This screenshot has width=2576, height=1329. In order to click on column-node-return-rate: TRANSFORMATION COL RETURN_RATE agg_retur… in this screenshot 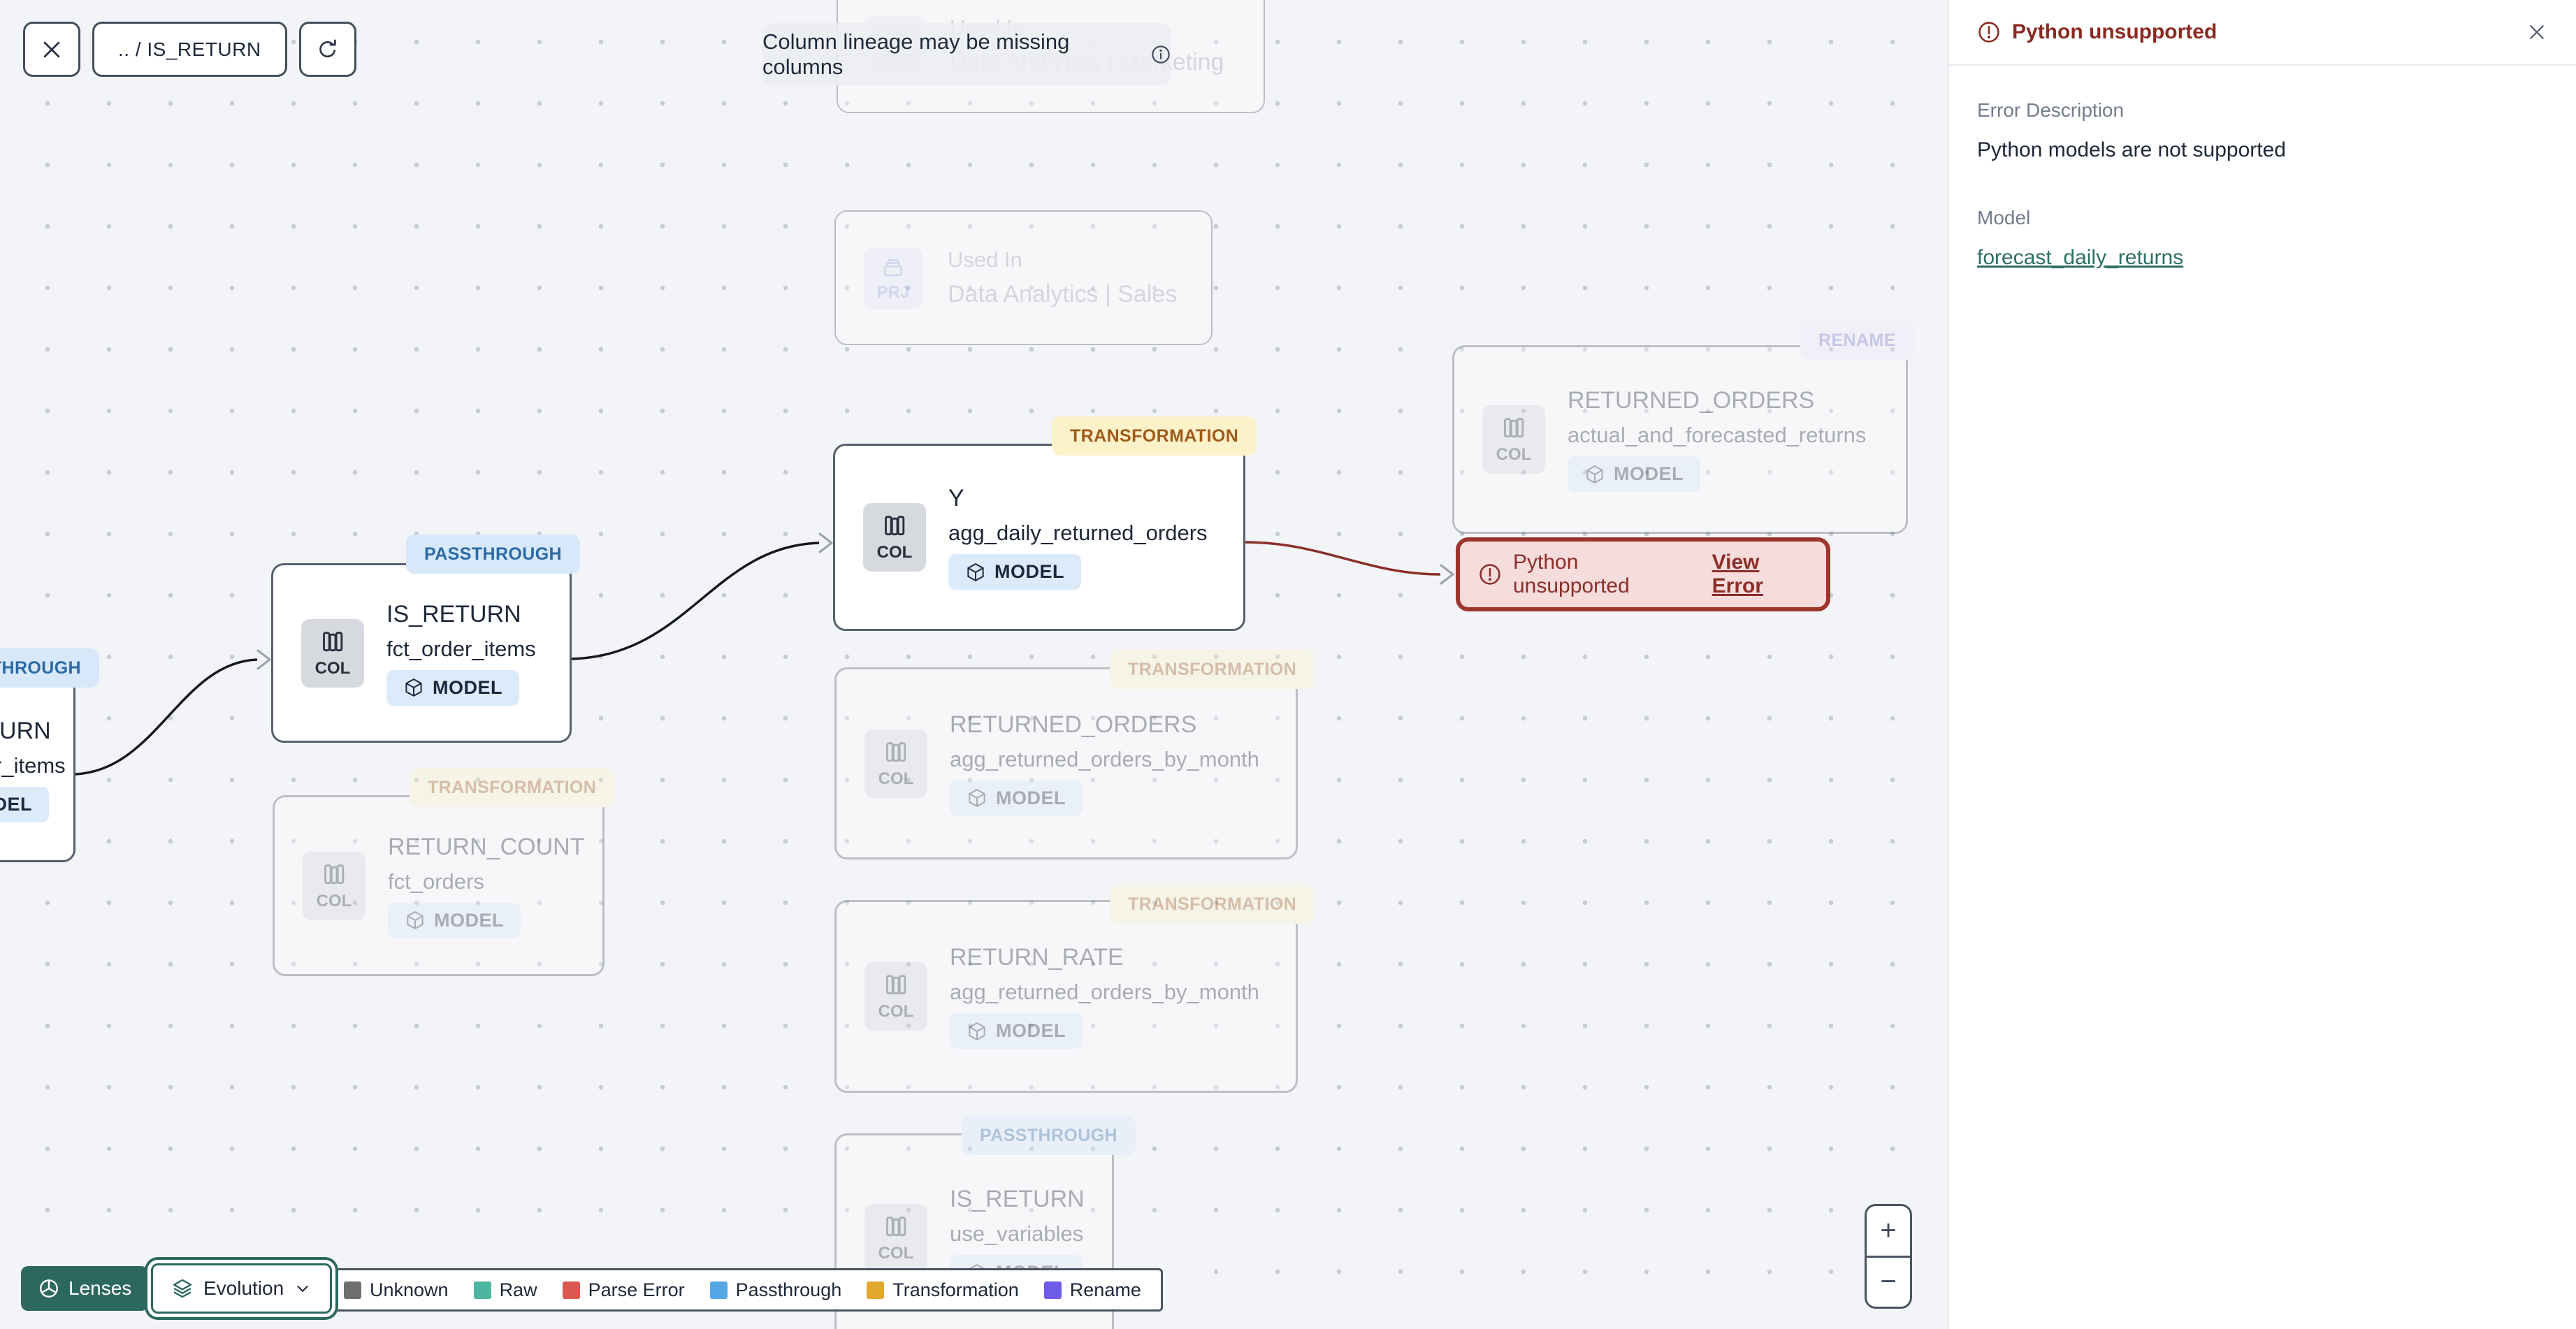, I will do `click(1074, 989)`.